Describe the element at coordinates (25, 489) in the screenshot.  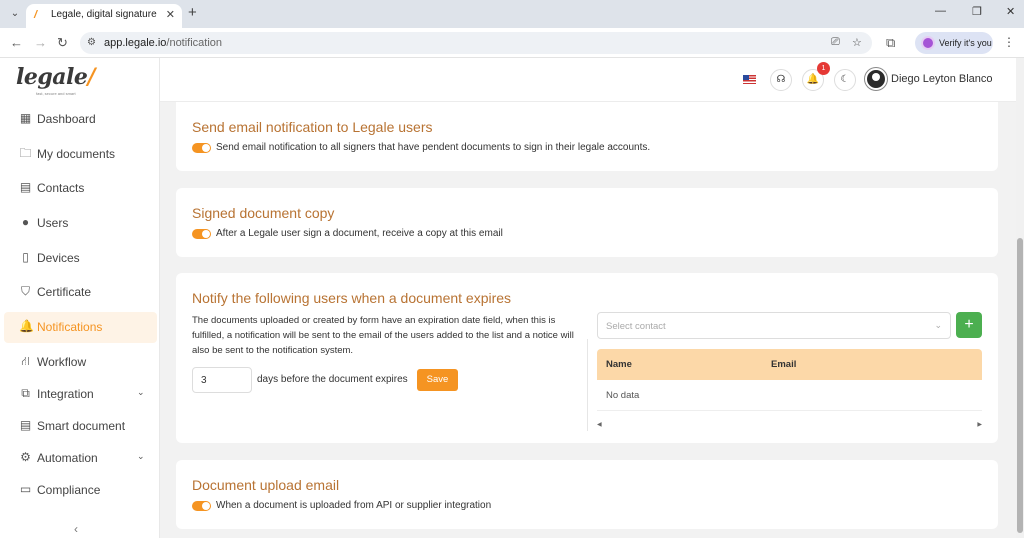
I see `comment-icon: ▭` at that location.